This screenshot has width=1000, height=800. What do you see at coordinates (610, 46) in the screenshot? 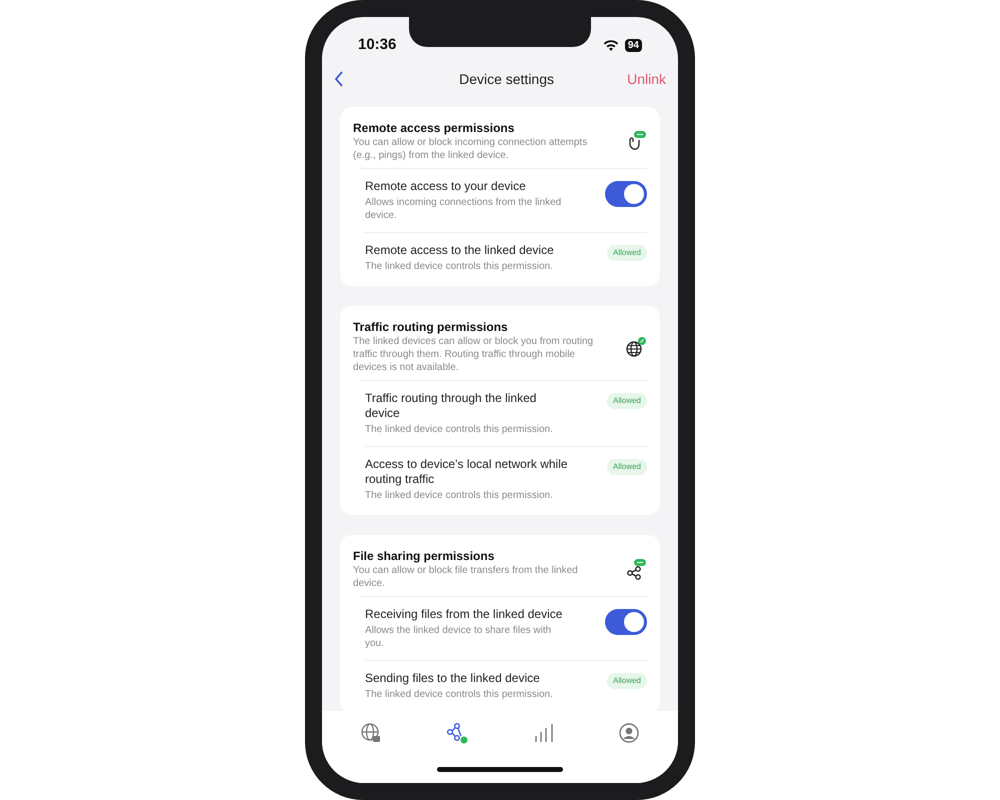
I see `wifi-icon` at bounding box center [610, 46].